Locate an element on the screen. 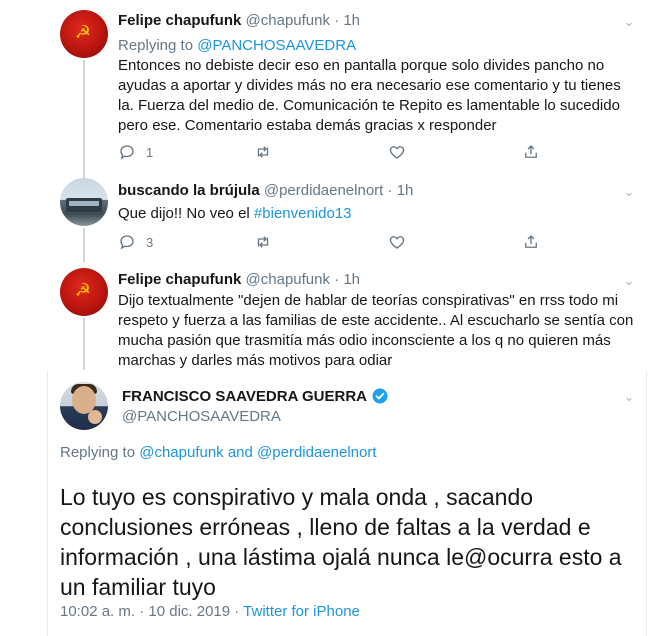 The image size is (661, 636). author-handle: @PANCHOSAAVEDRA is located at coordinates (201, 416).